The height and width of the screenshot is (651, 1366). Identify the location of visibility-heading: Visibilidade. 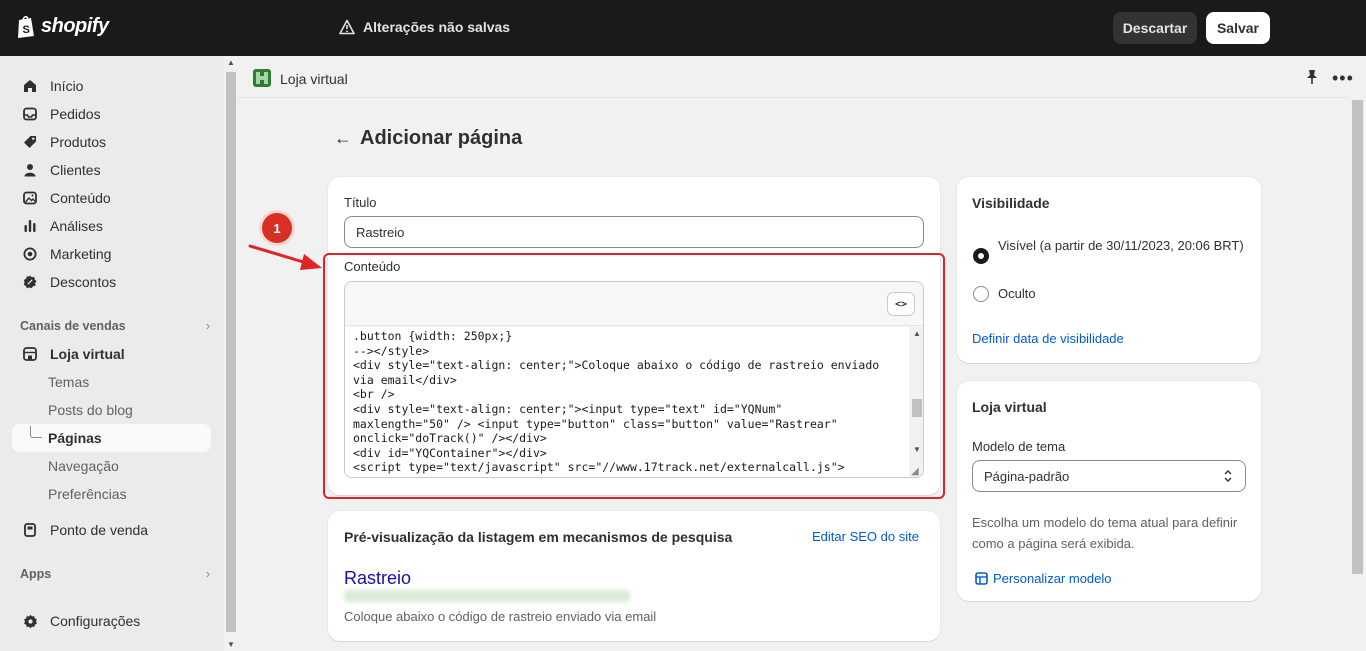
(1011, 203).